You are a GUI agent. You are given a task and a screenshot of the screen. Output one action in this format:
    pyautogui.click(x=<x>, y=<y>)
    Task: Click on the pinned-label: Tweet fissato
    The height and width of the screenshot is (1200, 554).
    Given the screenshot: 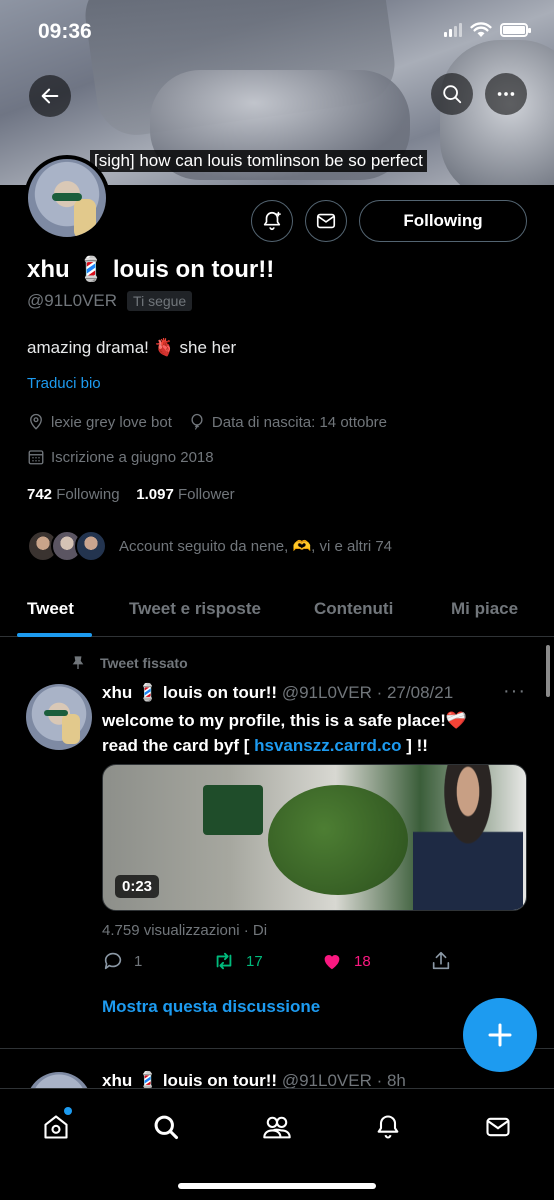 What is the action you would take?
    pyautogui.click(x=144, y=663)
    